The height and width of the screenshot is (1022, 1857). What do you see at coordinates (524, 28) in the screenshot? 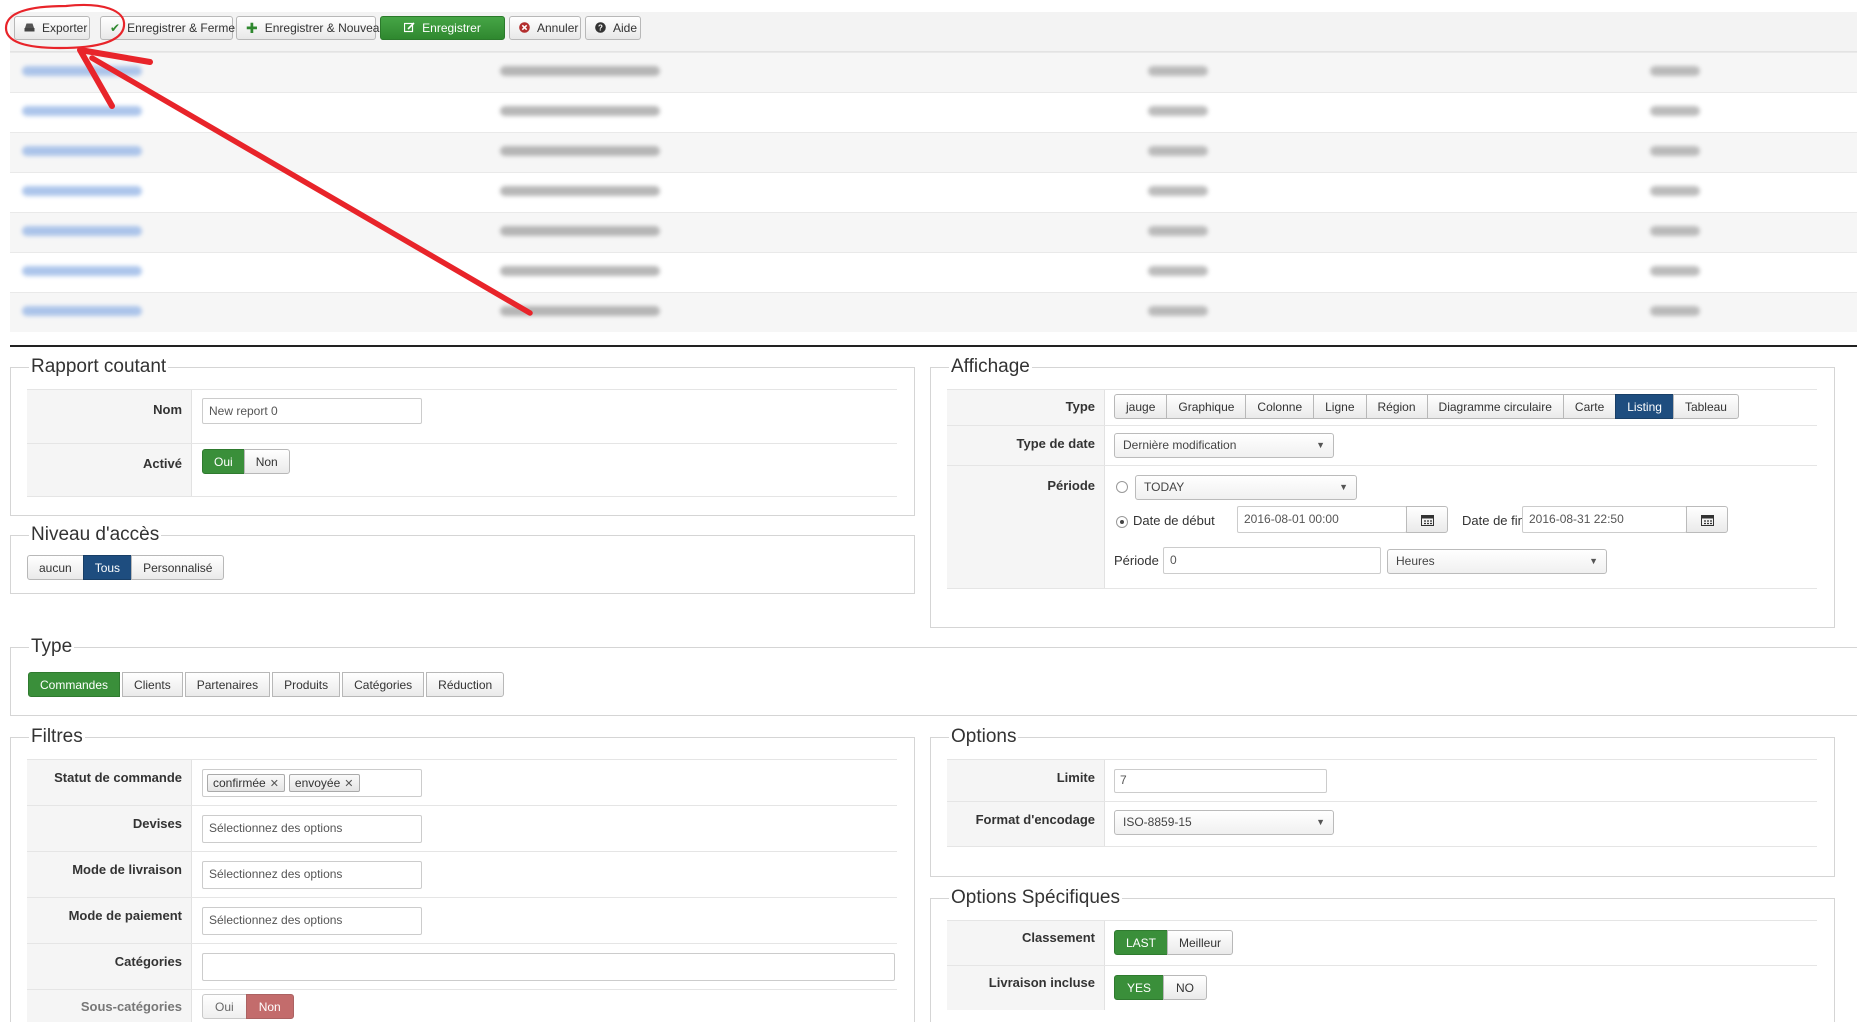
I see `cancel-icon` at bounding box center [524, 28].